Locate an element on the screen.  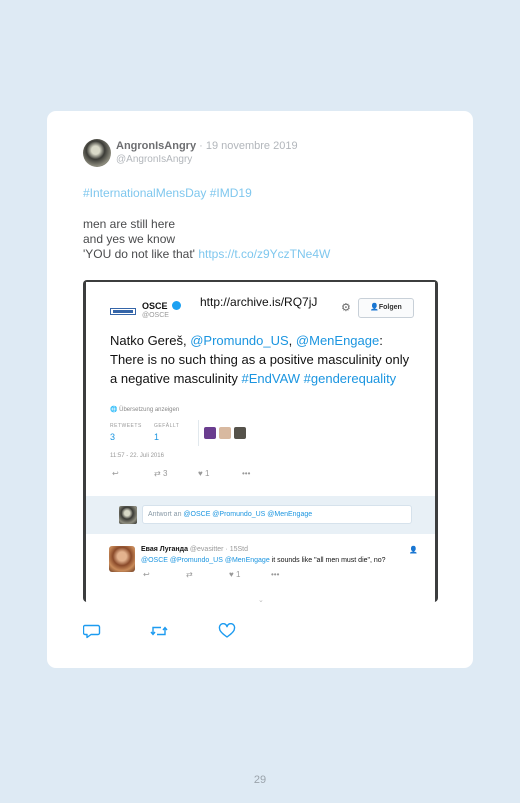
reply-meta: @evasitter · 15Std is located at coordinates (218, 549).